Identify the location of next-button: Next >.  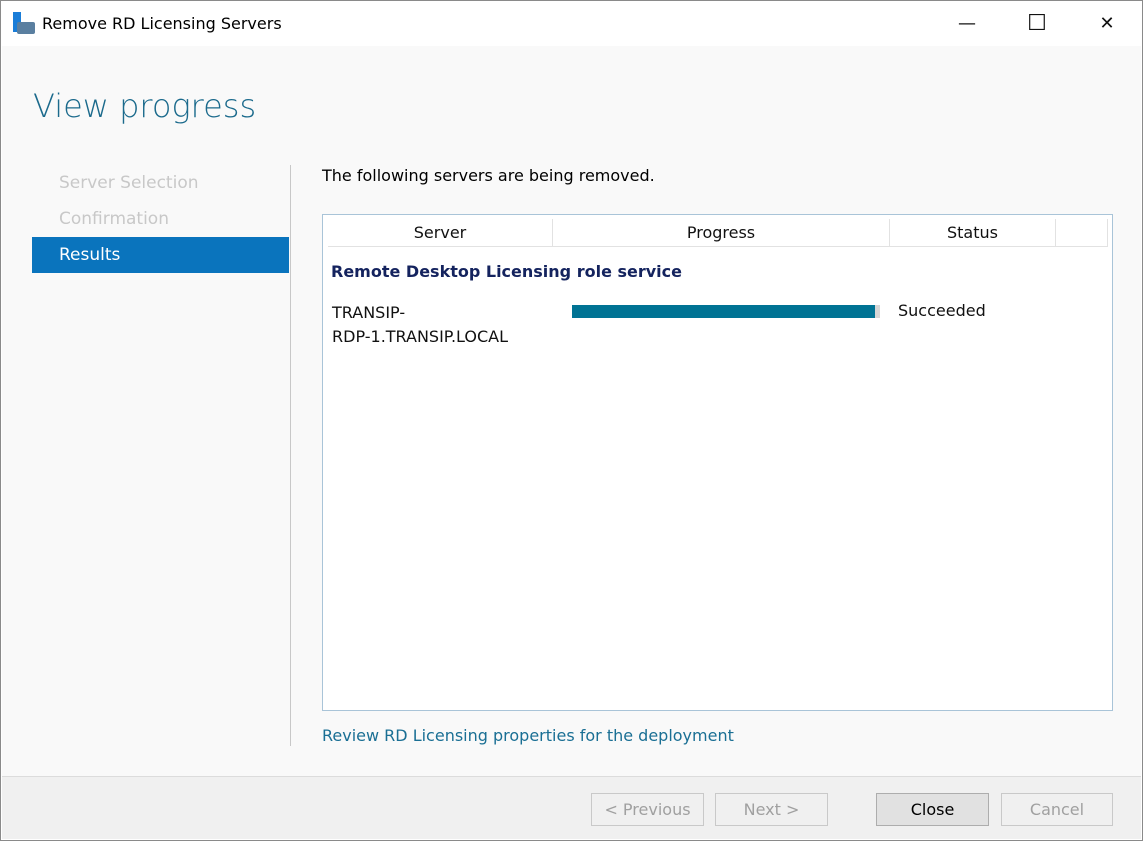
(771, 809).